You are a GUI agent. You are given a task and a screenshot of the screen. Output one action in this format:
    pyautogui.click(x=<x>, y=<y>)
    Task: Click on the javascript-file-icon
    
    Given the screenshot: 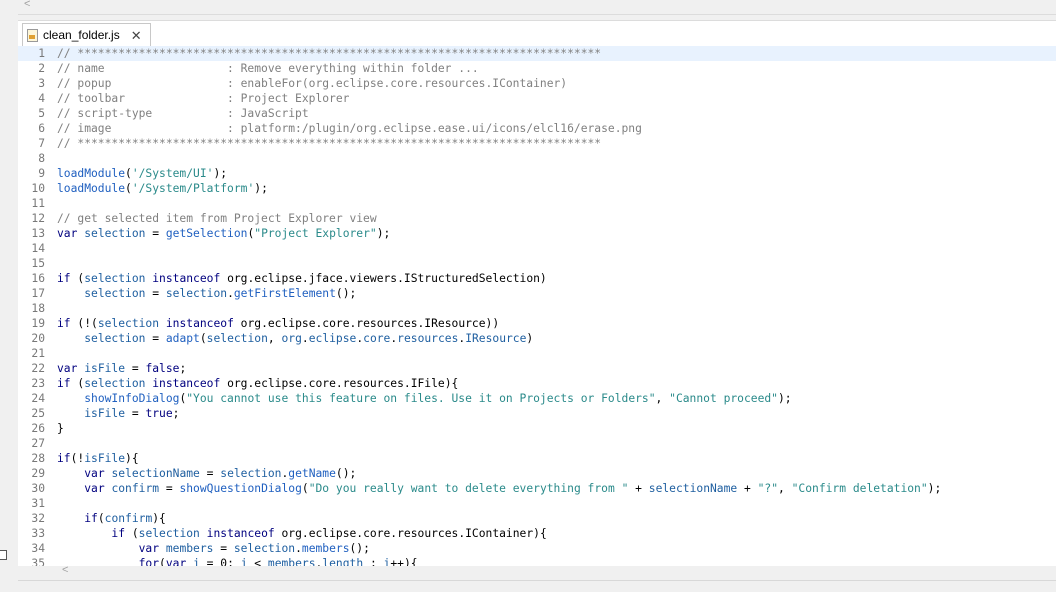 What is the action you would take?
    pyautogui.click(x=32, y=35)
    